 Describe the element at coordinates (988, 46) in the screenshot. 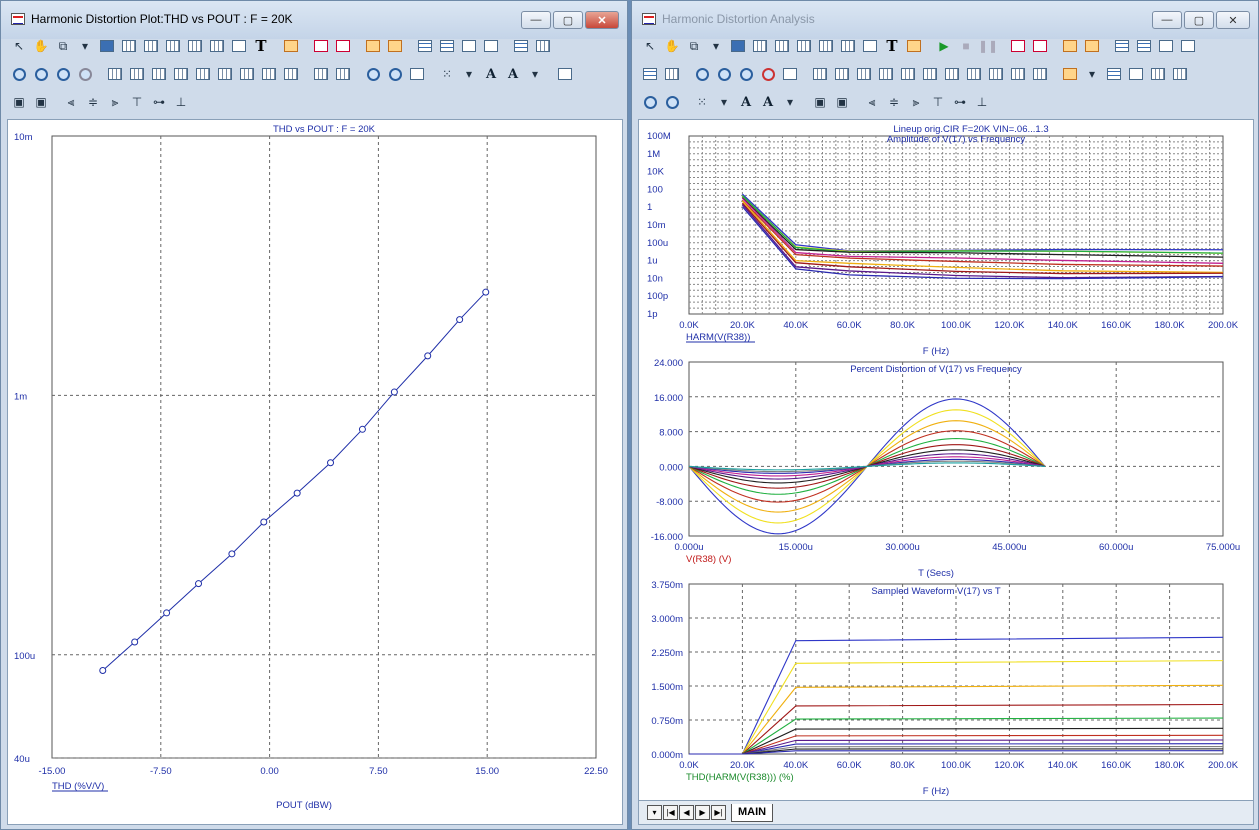

I see `pause-icon: ❚❚` at that location.